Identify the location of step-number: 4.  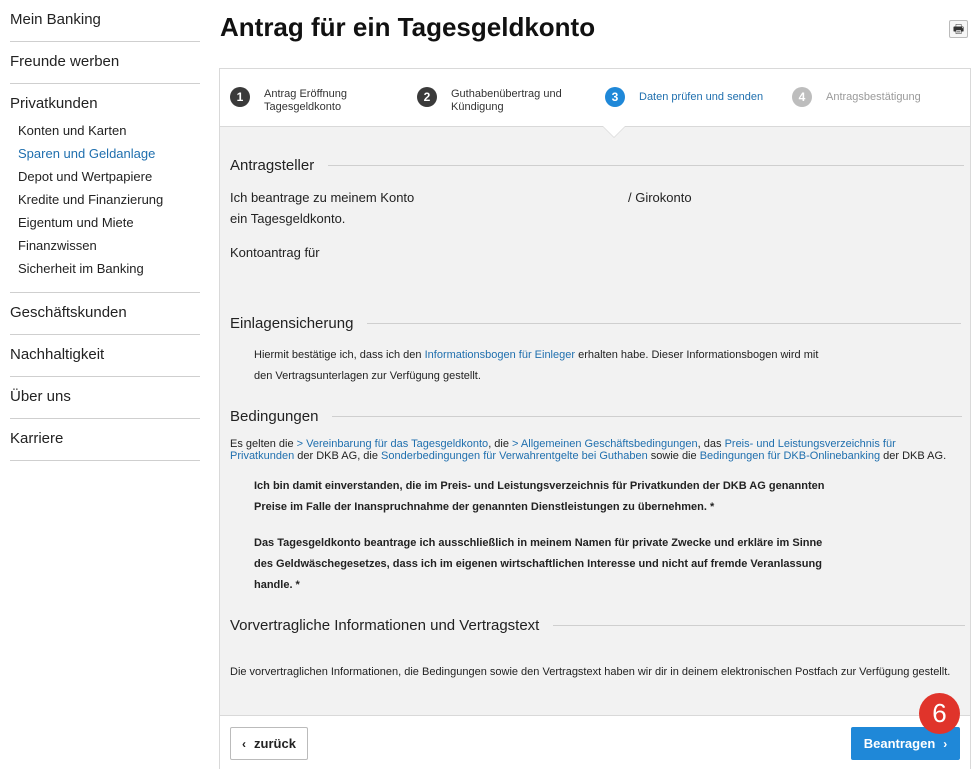
(802, 97).